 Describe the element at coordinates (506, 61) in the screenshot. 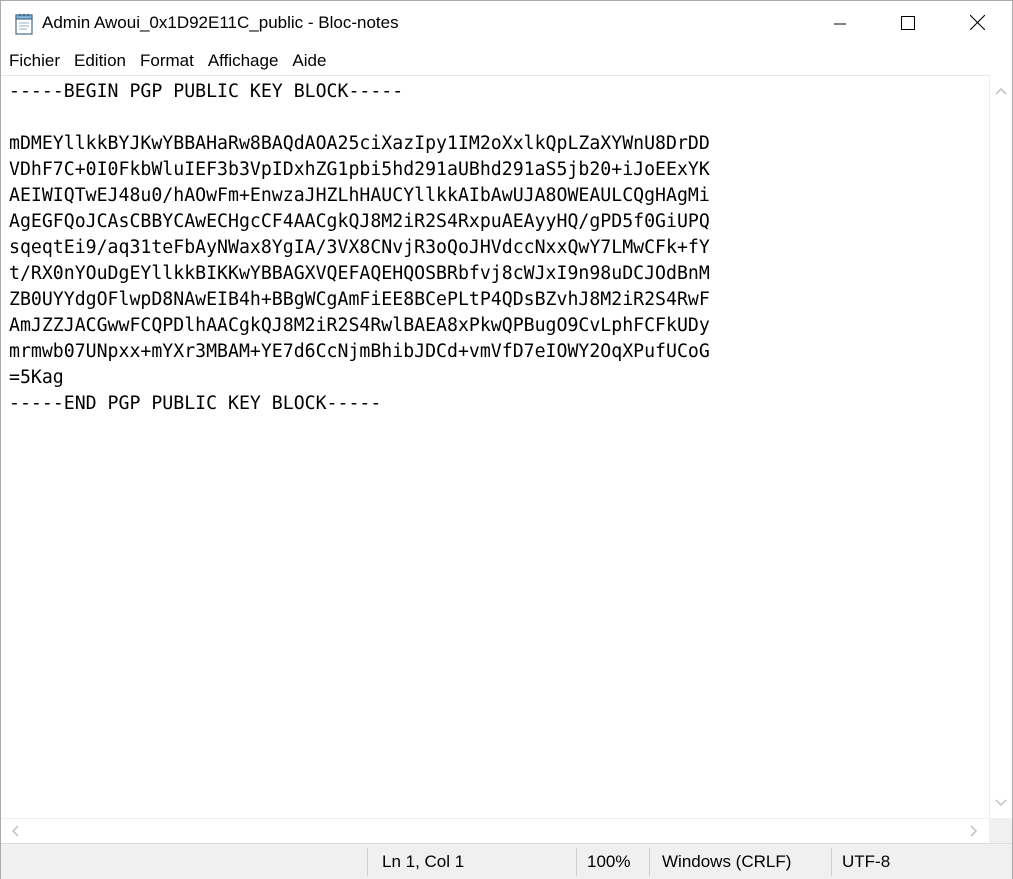

I see `menu-bar: Fichier Edition Format Affichage Aide` at that location.